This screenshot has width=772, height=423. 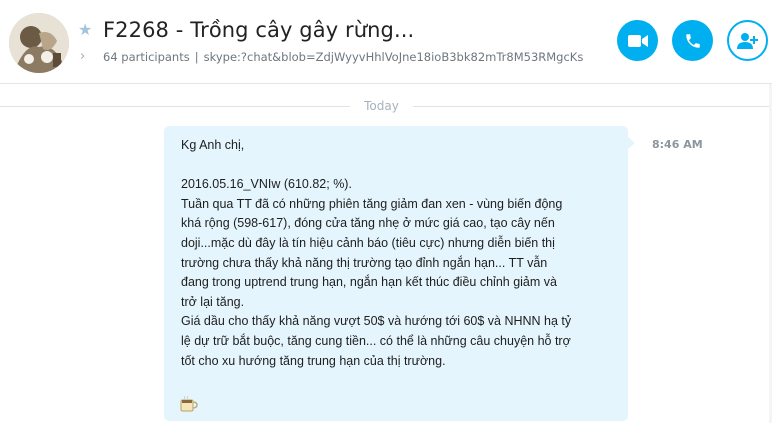 I want to click on day-divider-left, so click(x=175, y=106).